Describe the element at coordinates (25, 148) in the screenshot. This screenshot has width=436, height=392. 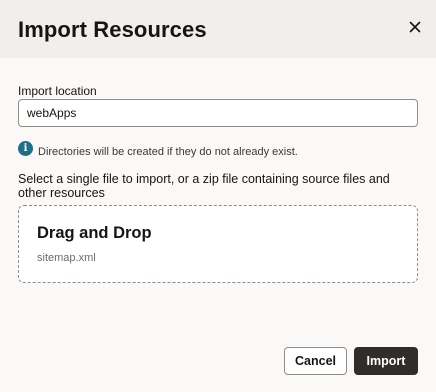
I see `info-icon: i` at that location.